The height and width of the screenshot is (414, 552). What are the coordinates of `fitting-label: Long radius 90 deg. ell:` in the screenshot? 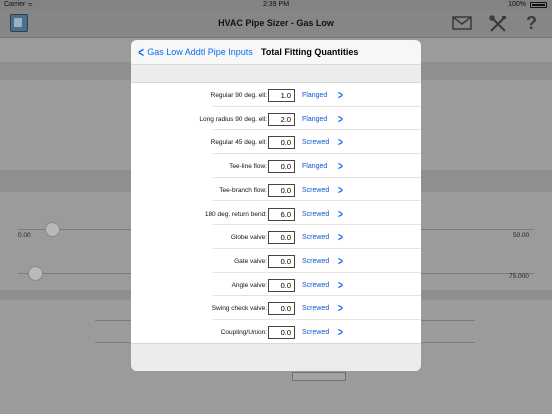 It's located at (233, 119).